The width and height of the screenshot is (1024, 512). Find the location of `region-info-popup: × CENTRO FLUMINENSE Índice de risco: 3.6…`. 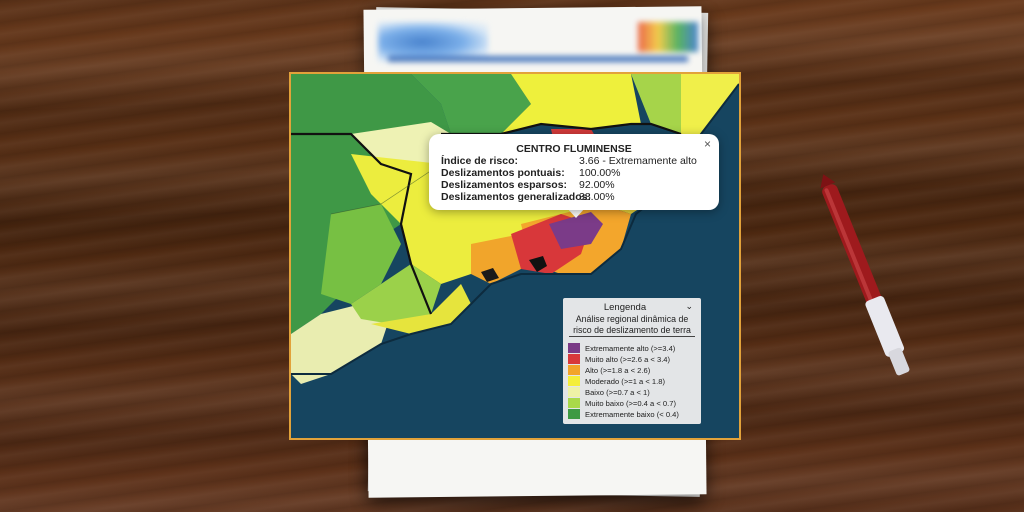

region-info-popup: × CENTRO FLUMINENSE Índice de risco: 3.6… is located at coordinates (574, 172).